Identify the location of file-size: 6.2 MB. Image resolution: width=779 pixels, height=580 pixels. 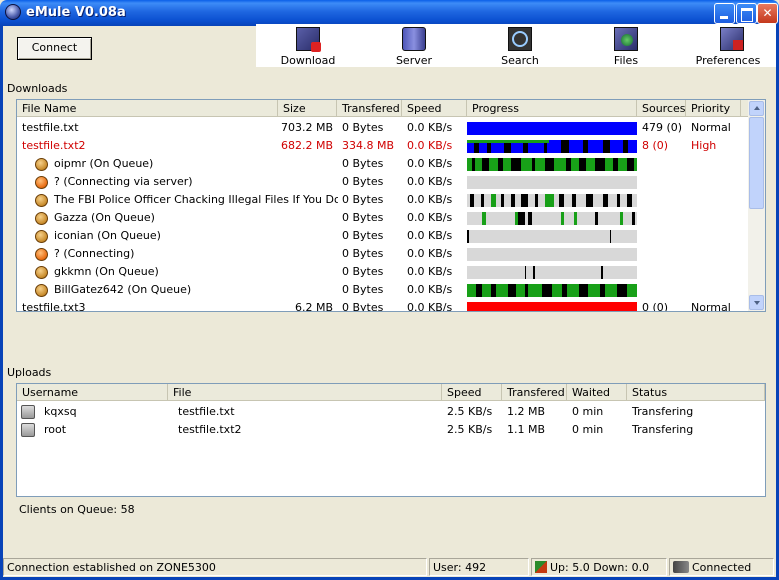
(313, 306).